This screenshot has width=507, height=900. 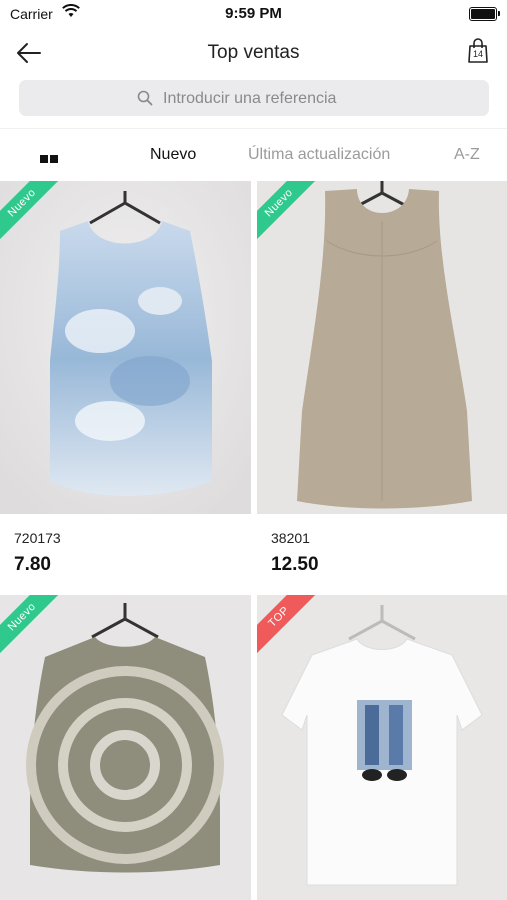 I want to click on search-input, so click(x=313, y=99).